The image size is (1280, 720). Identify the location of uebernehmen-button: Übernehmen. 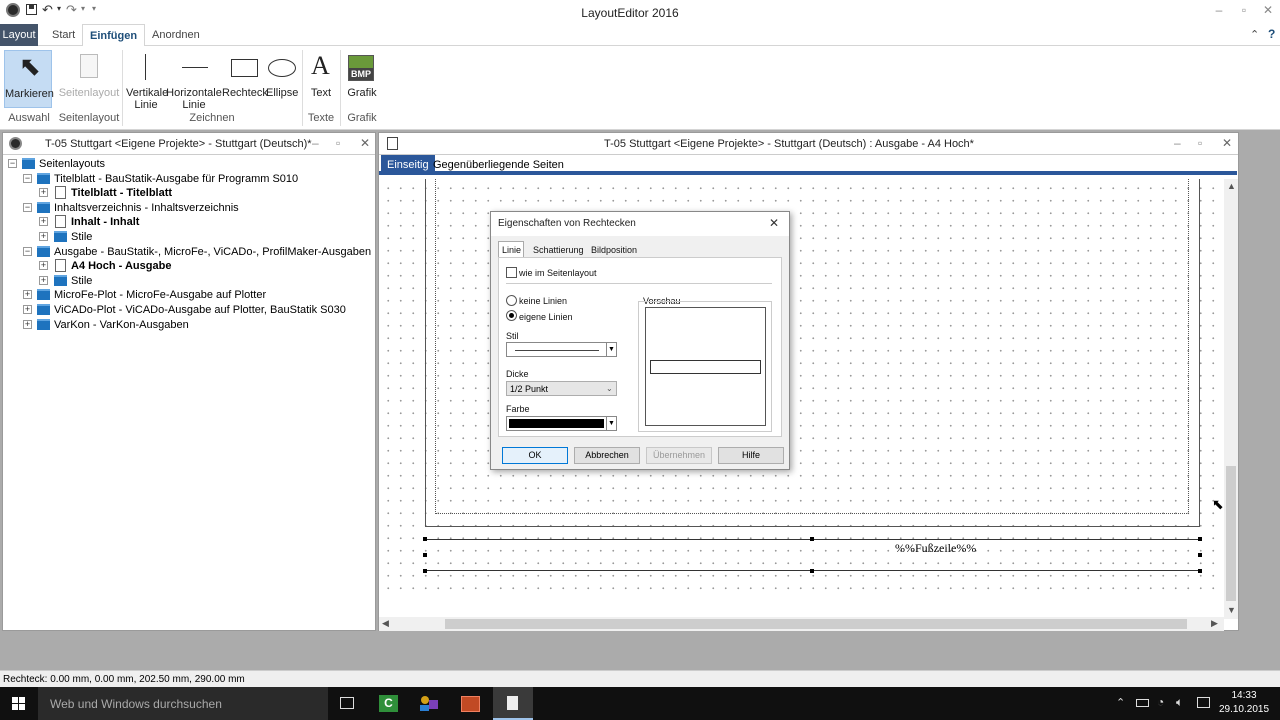
(679, 455).